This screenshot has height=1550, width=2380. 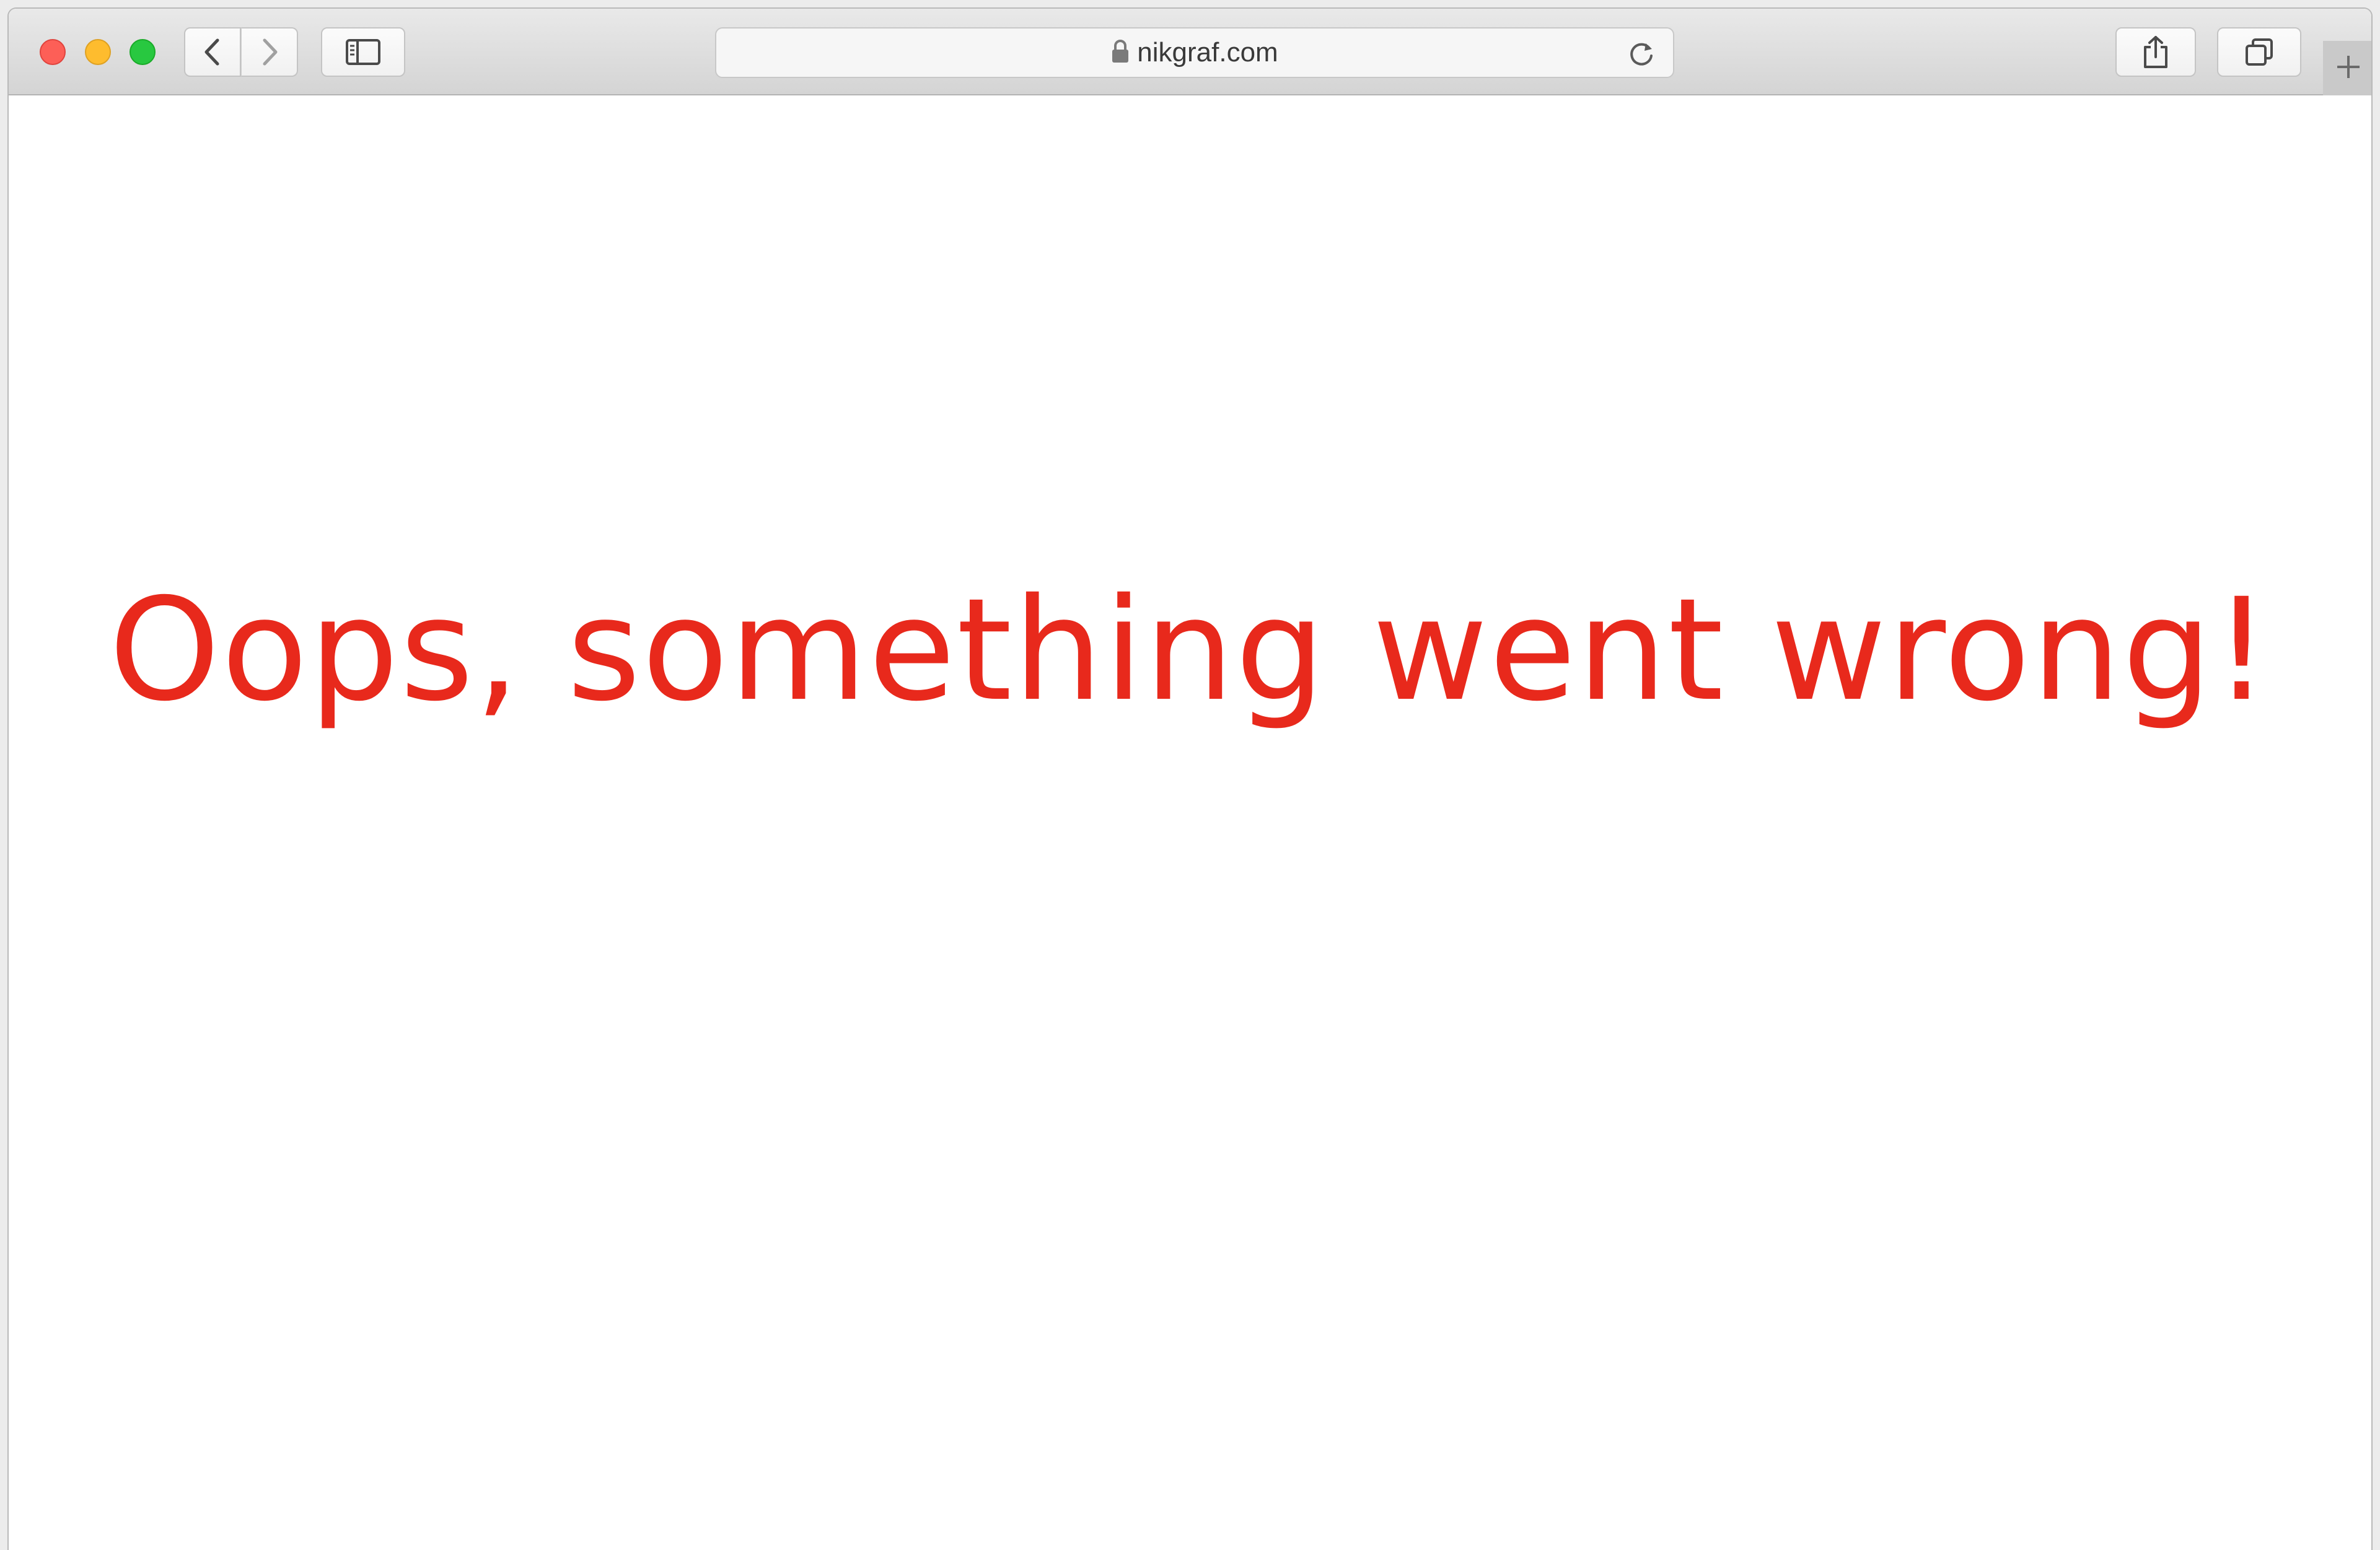 I want to click on reload-icon, so click(x=1641, y=55).